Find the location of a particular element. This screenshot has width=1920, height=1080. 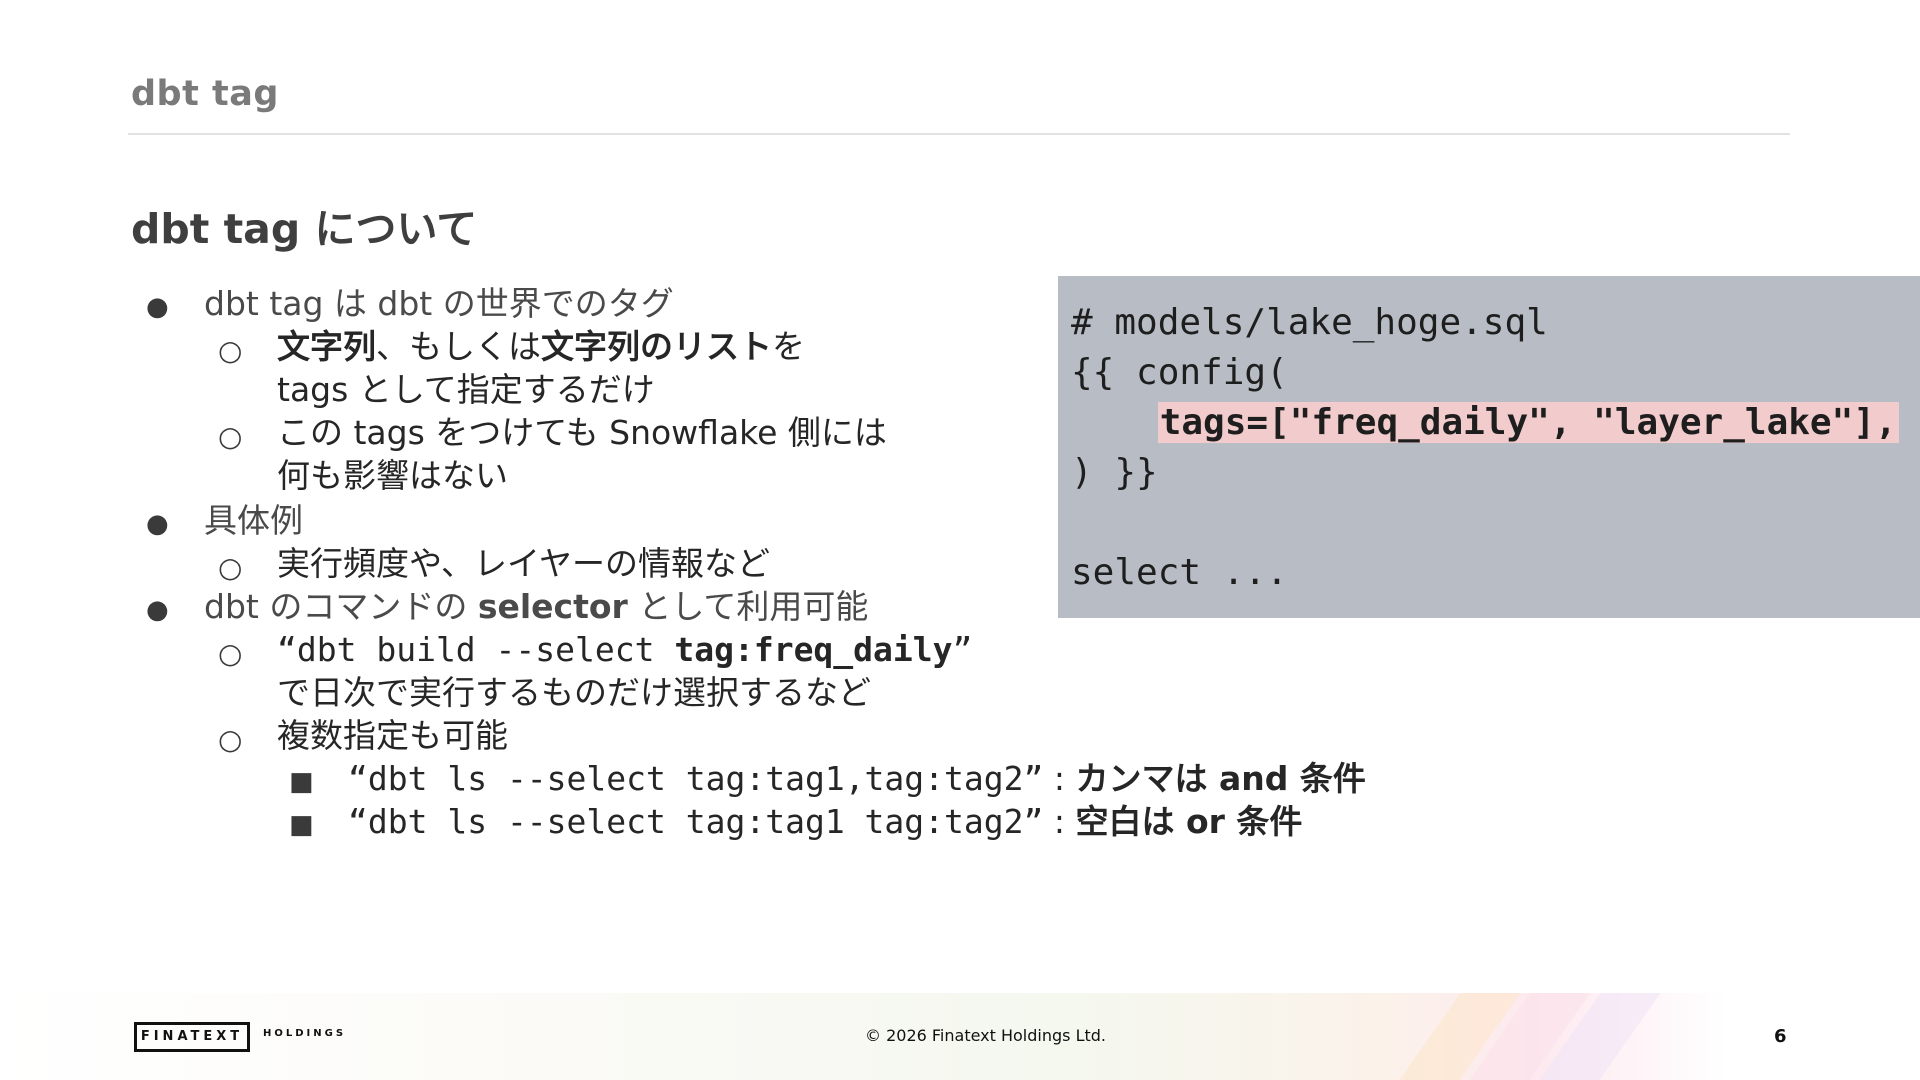

text: 、もしくは is located at coordinates (458, 346).